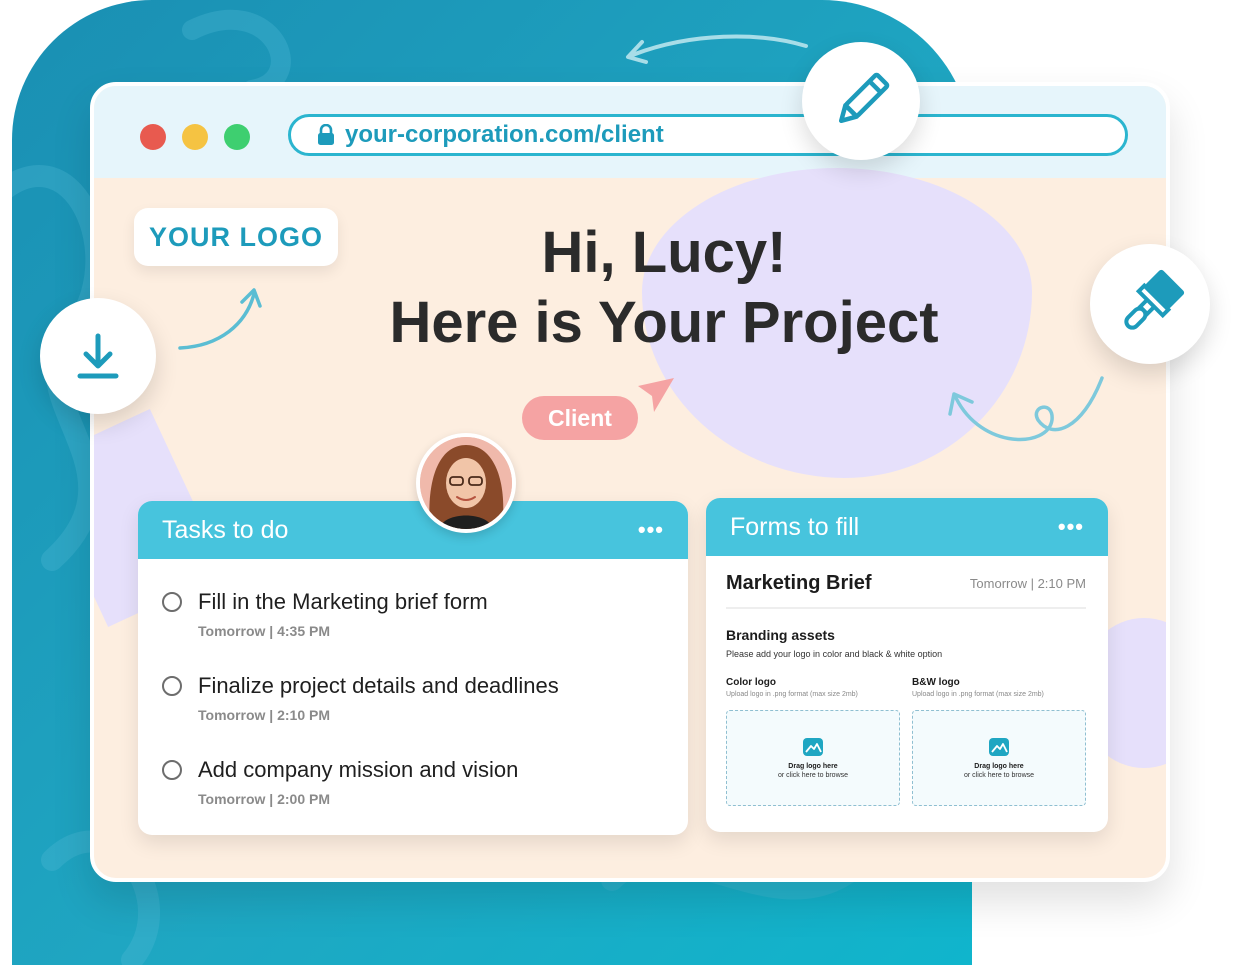  I want to click on customize-button, so click(1150, 304).